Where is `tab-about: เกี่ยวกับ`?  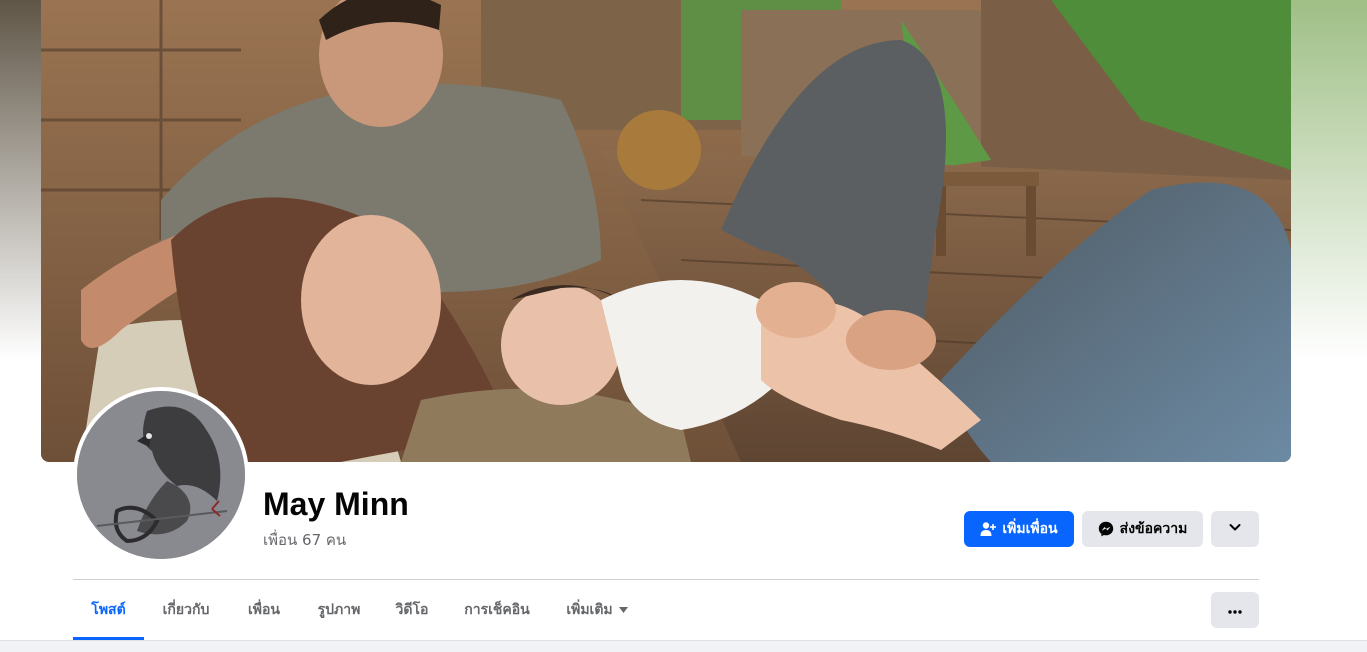 tab-about: เกี่ยวกับ is located at coordinates (186, 610).